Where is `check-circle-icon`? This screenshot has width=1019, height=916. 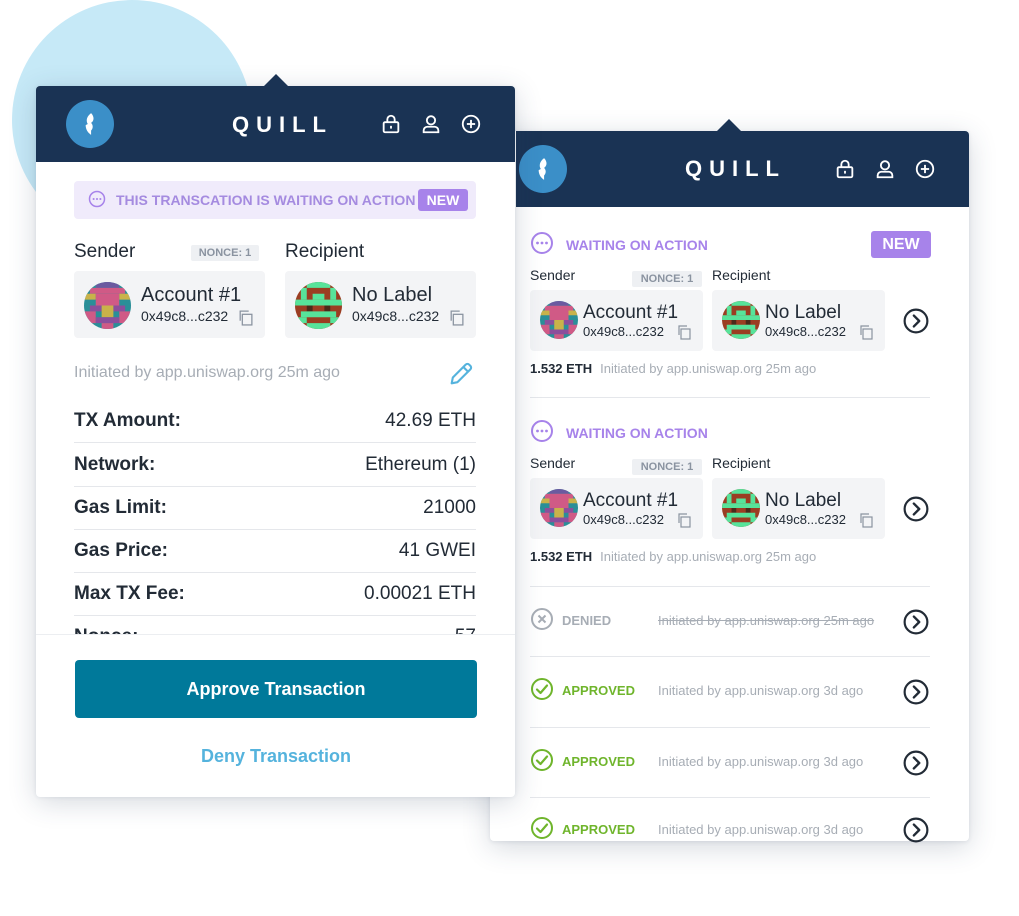
check-circle-icon is located at coordinates (542, 761).